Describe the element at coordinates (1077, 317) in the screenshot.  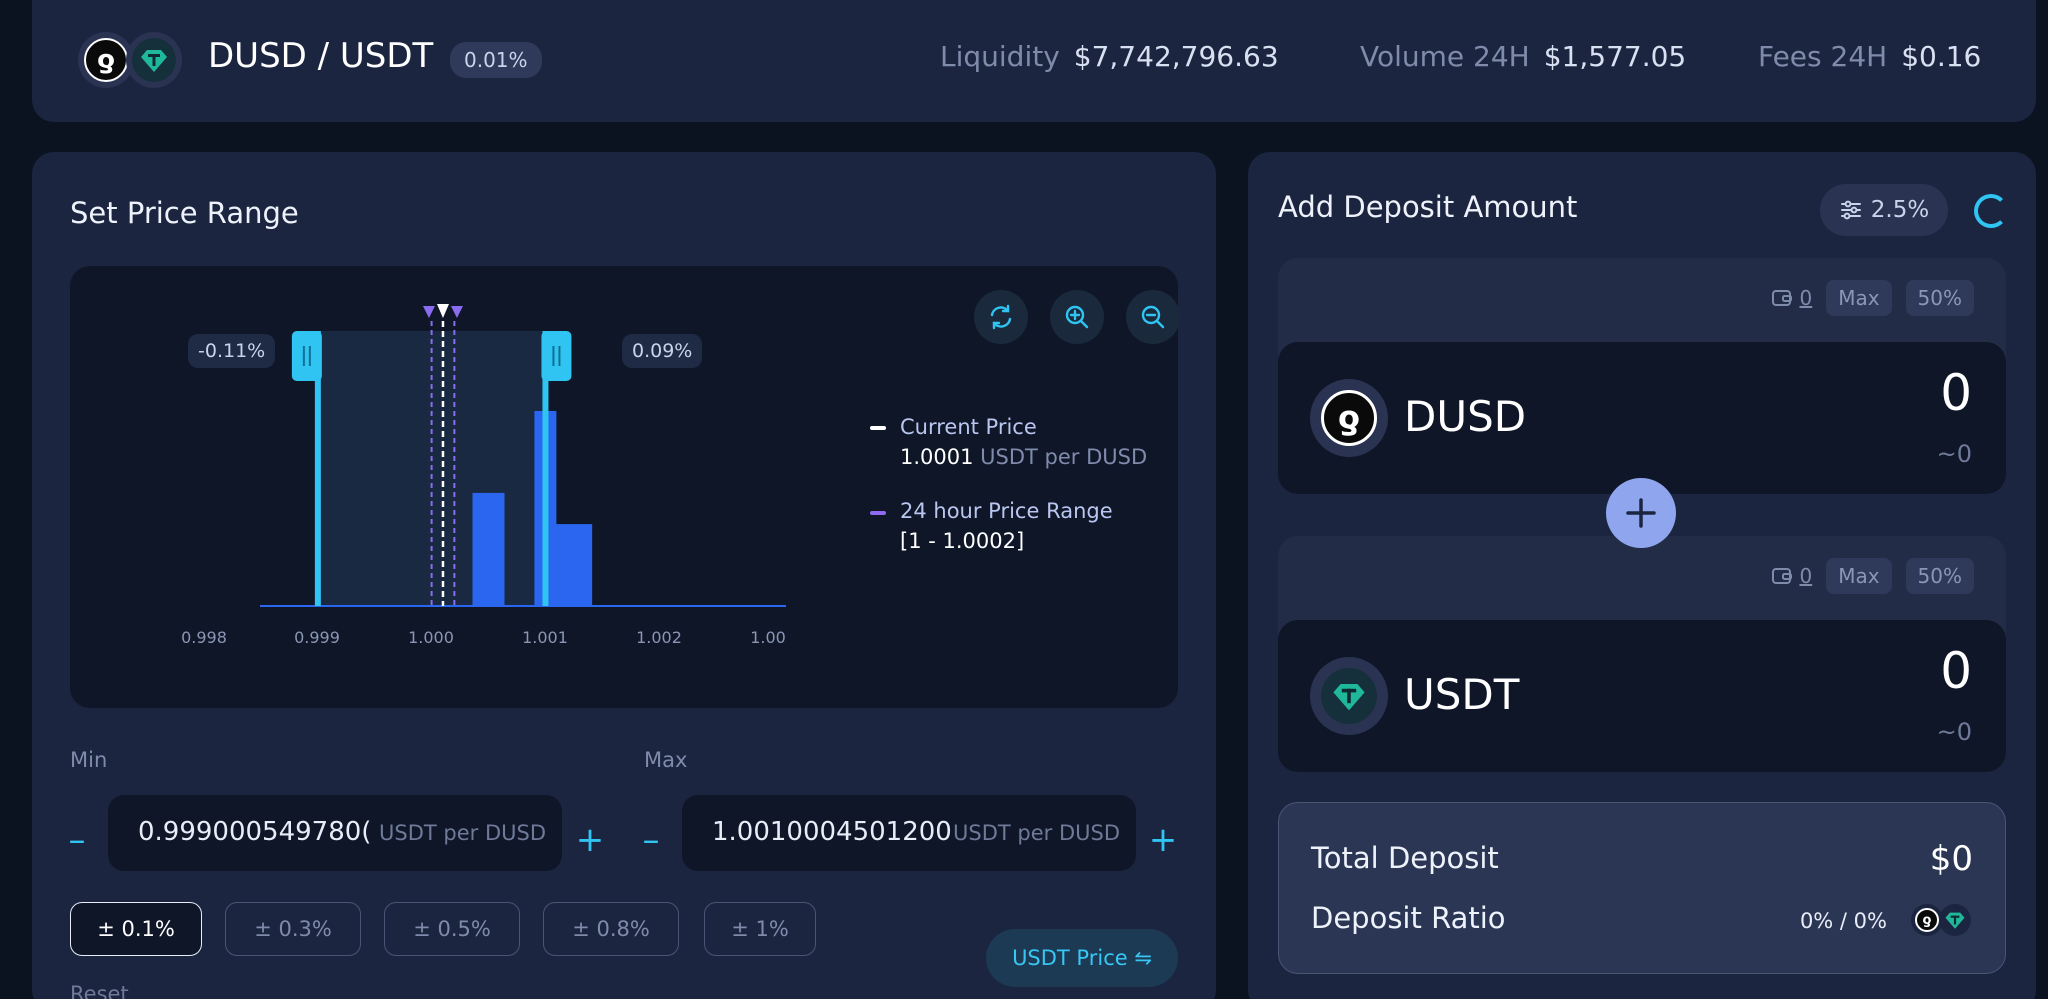
I see `zoom-in-icon` at that location.